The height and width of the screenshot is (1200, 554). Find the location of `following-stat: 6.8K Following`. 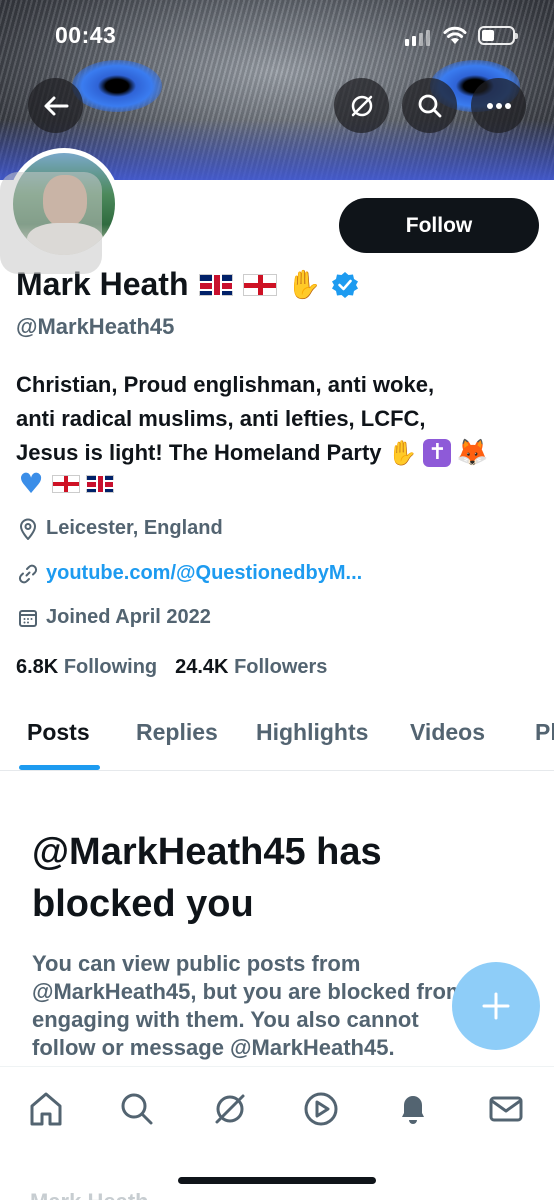

following-stat: 6.8K Following is located at coordinates (86, 667).